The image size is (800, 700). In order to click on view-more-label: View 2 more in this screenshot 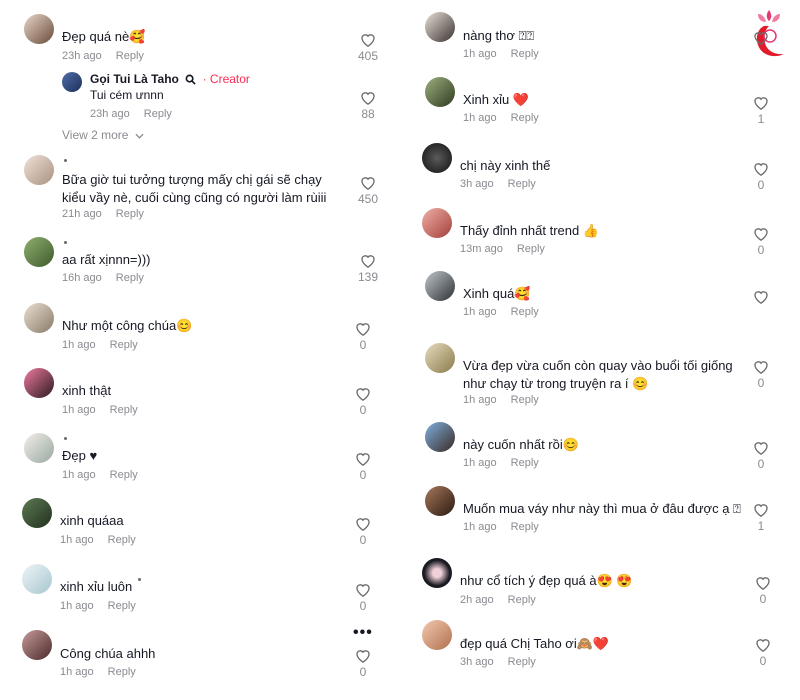, I will do `click(95, 135)`.